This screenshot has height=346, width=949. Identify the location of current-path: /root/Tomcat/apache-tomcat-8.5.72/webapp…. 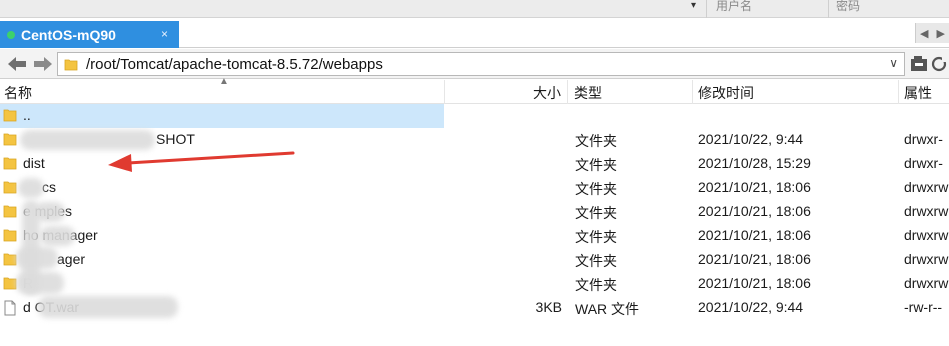
(234, 64).